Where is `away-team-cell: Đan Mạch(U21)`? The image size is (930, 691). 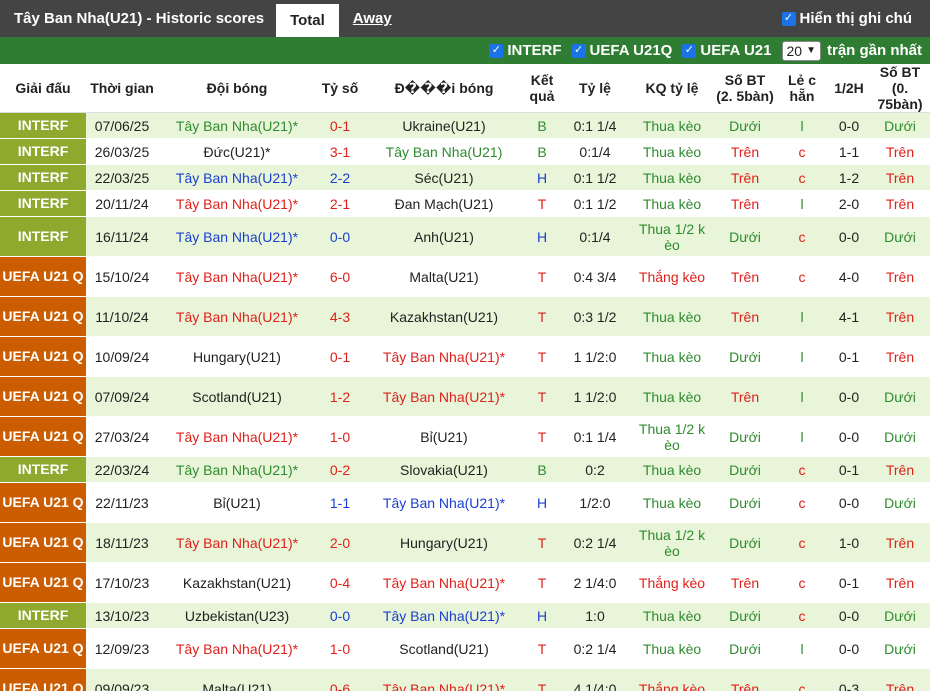 away-team-cell: Đan Mạch(U21) is located at coordinates (444, 203).